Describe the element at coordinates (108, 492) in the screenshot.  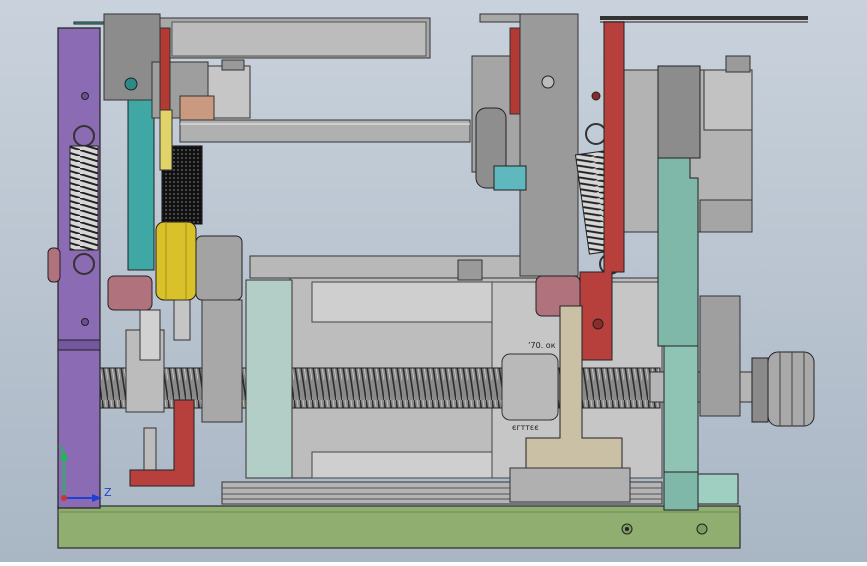
I see `z-axis-label: Z` at that location.